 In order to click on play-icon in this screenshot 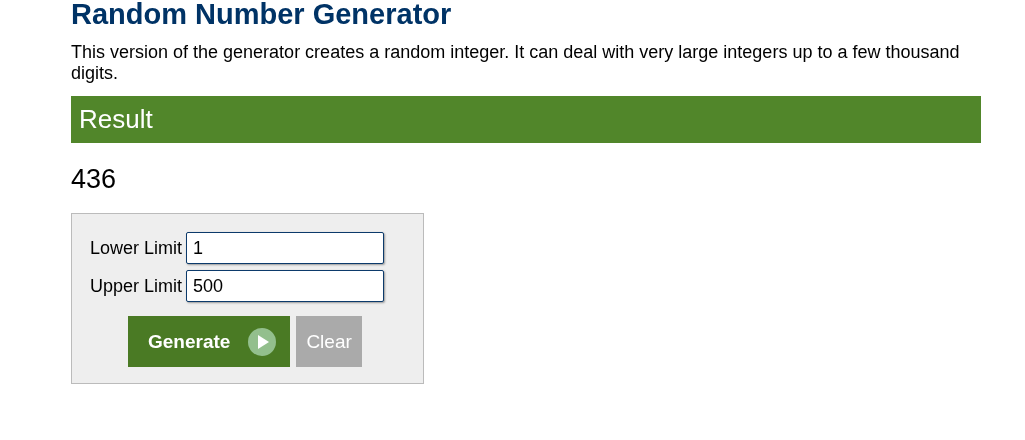, I will do `click(262, 341)`.